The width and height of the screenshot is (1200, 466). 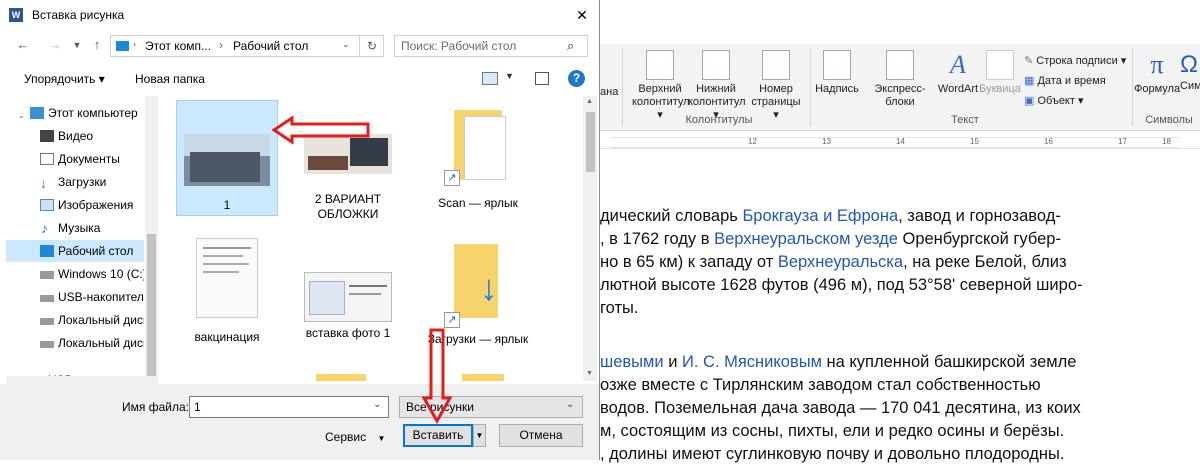 What do you see at coordinates (458, 46) in the screenshot?
I see `search-input: Поиск: Рабочий стол` at bounding box center [458, 46].